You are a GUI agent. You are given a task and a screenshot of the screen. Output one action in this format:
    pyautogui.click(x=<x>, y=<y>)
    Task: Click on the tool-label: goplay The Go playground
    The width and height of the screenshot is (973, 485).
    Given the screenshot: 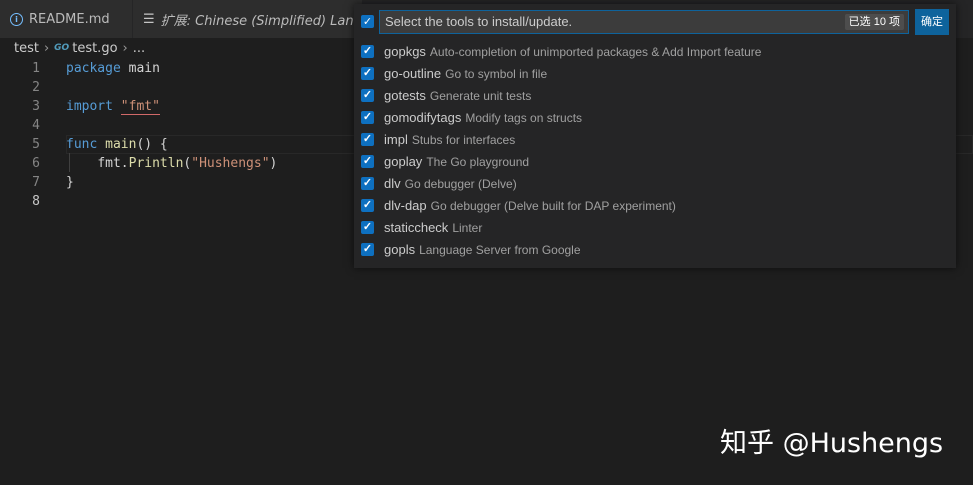 What is the action you would take?
    pyautogui.click(x=456, y=162)
    